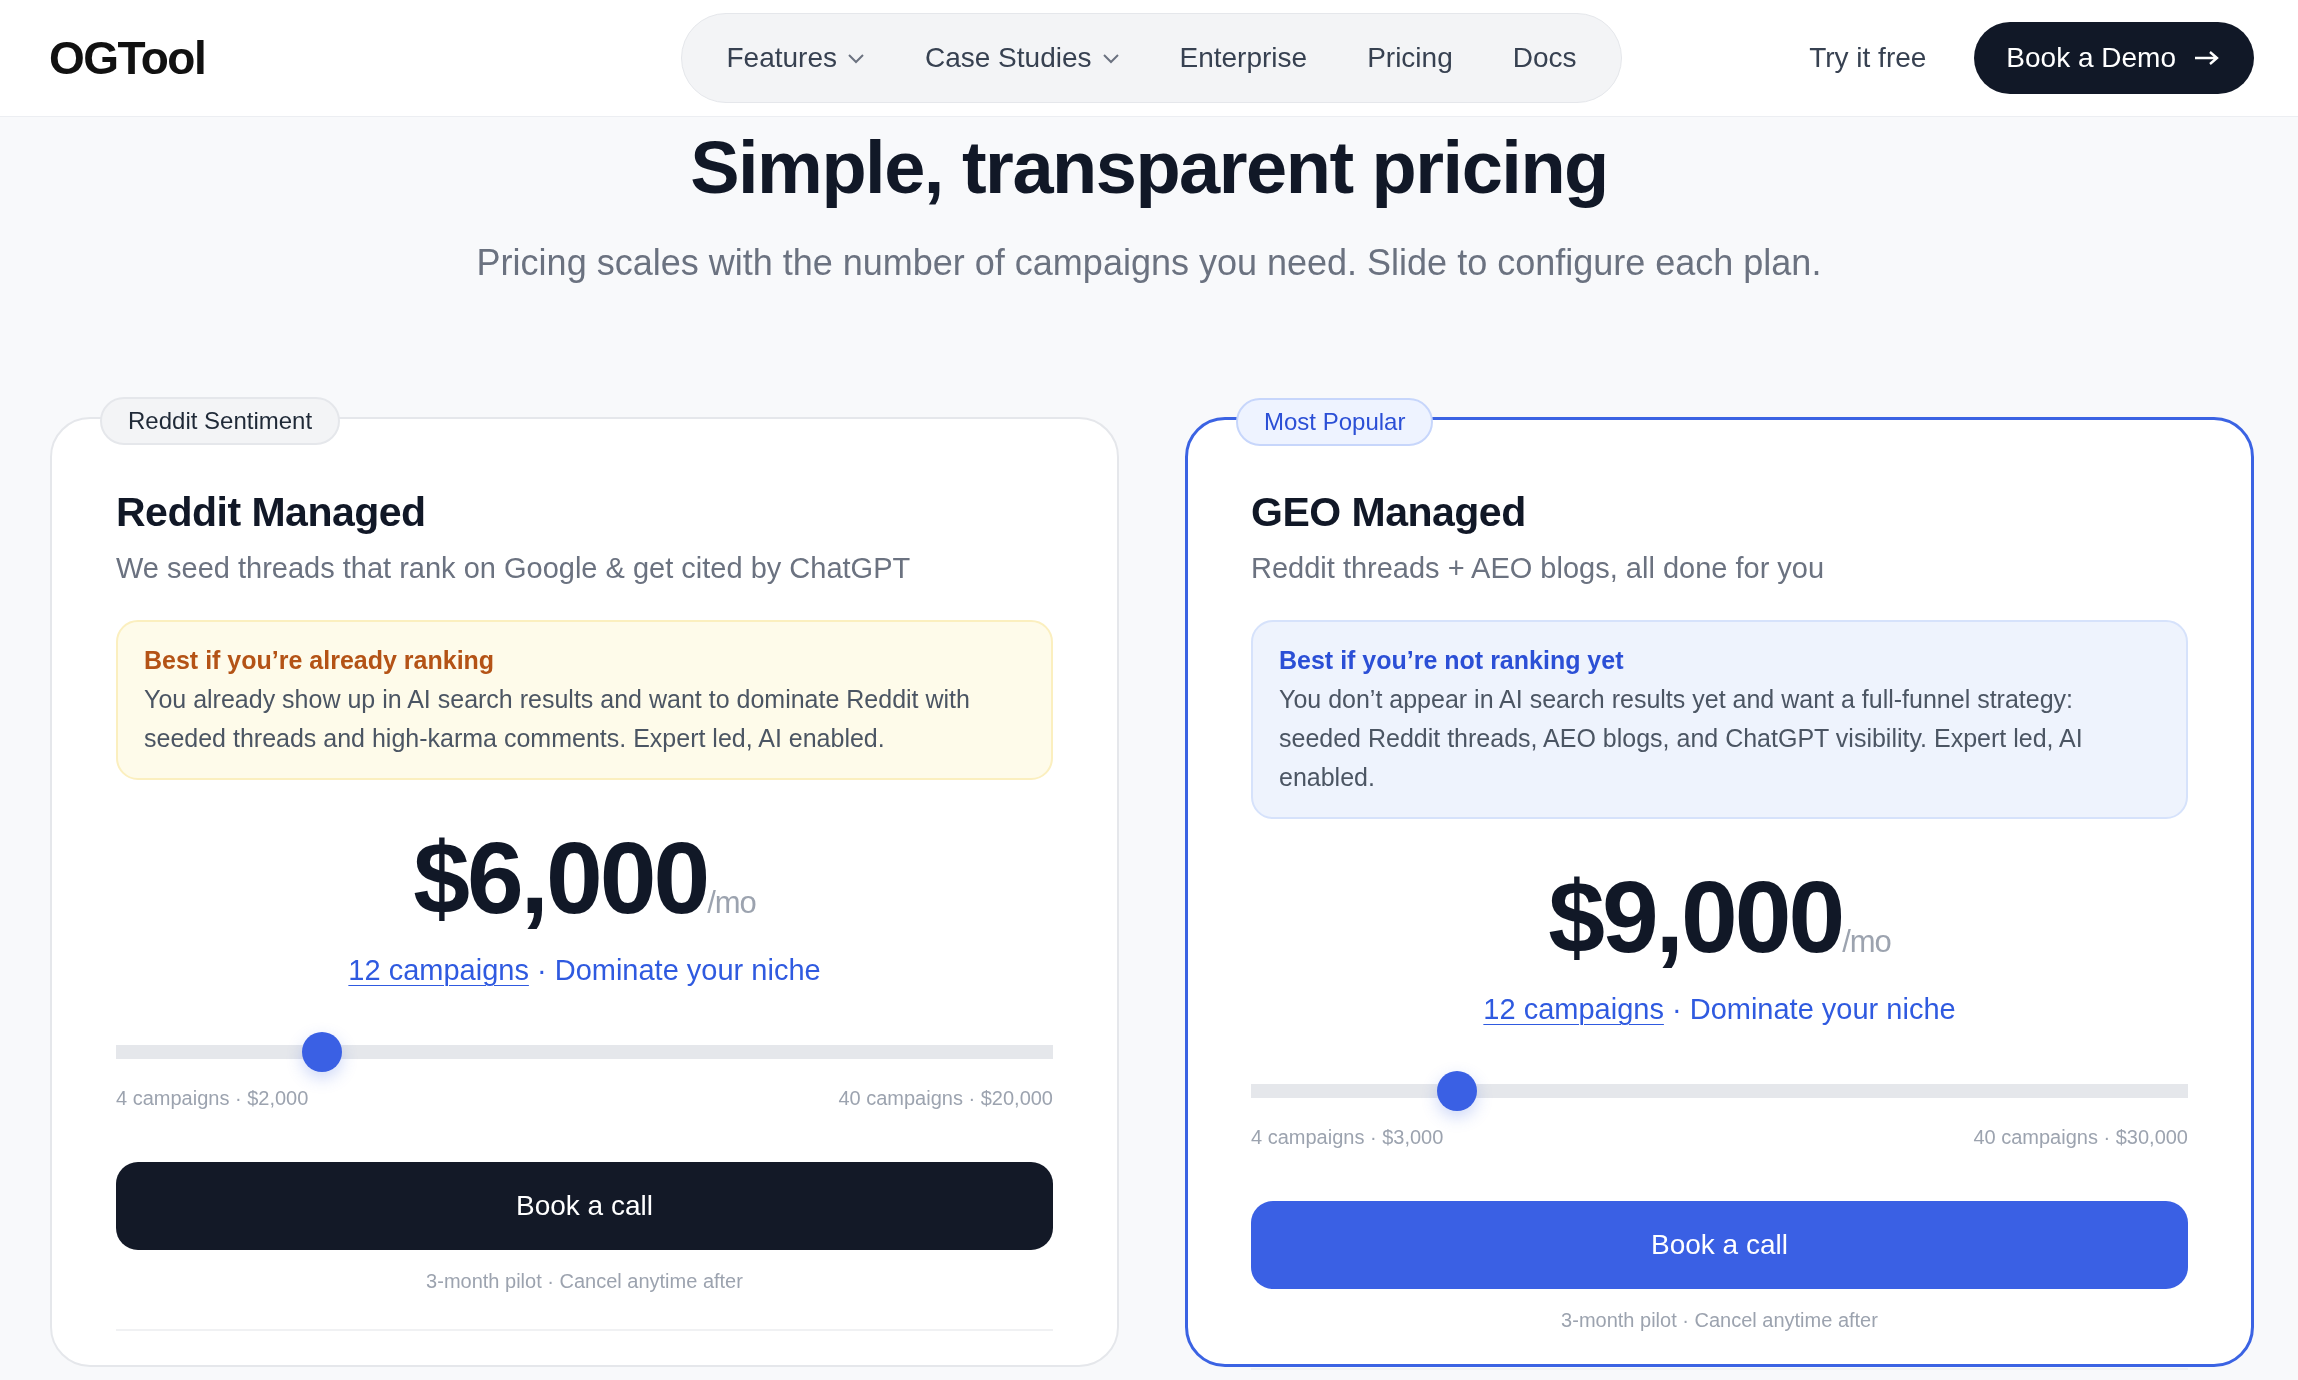 This screenshot has height=1380, width=2298. Describe the element at coordinates (1149, 168) in the screenshot. I see `page-title: Simple, transparent pricing` at that location.